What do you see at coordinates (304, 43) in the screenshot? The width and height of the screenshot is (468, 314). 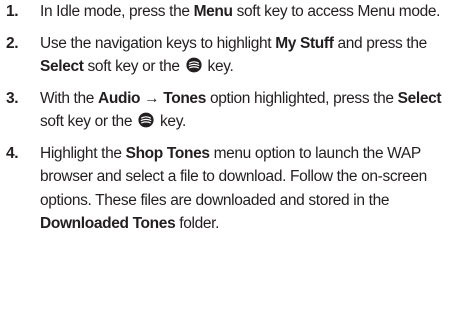 I see `my-stuff-label: My Stuff` at bounding box center [304, 43].